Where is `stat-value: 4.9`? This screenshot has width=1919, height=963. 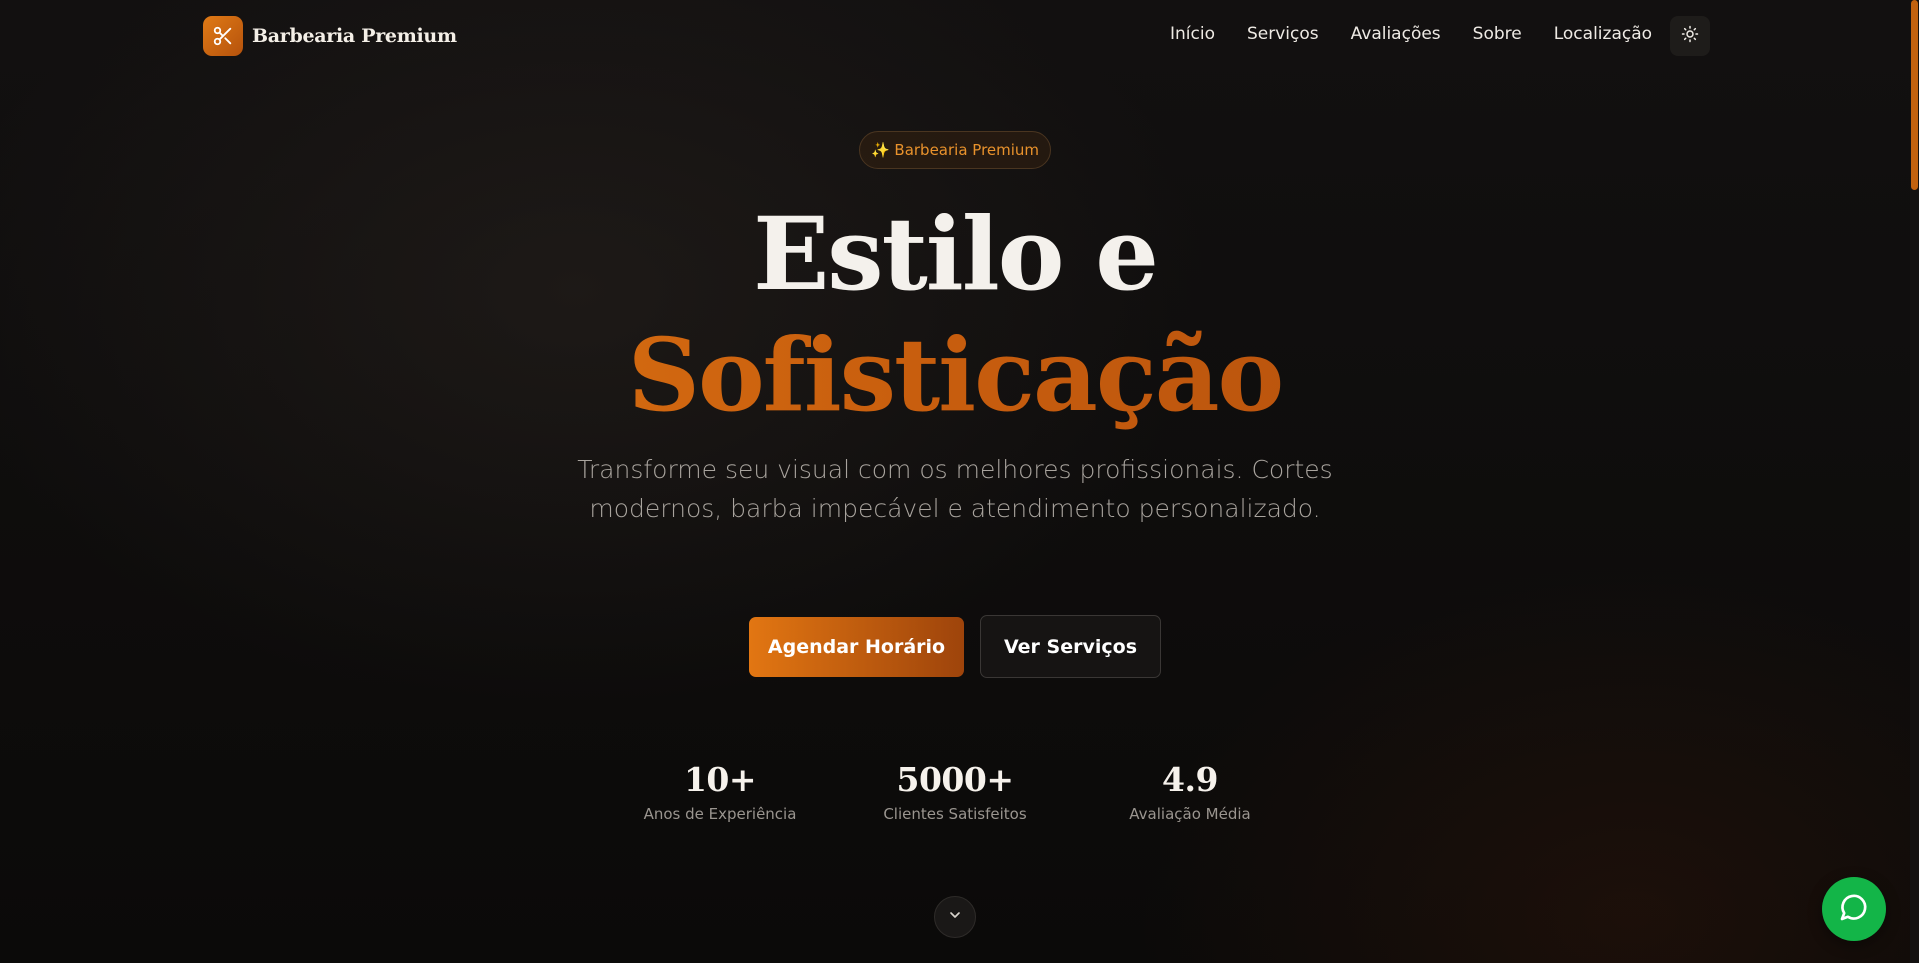
stat-value: 4.9 is located at coordinates (1190, 779).